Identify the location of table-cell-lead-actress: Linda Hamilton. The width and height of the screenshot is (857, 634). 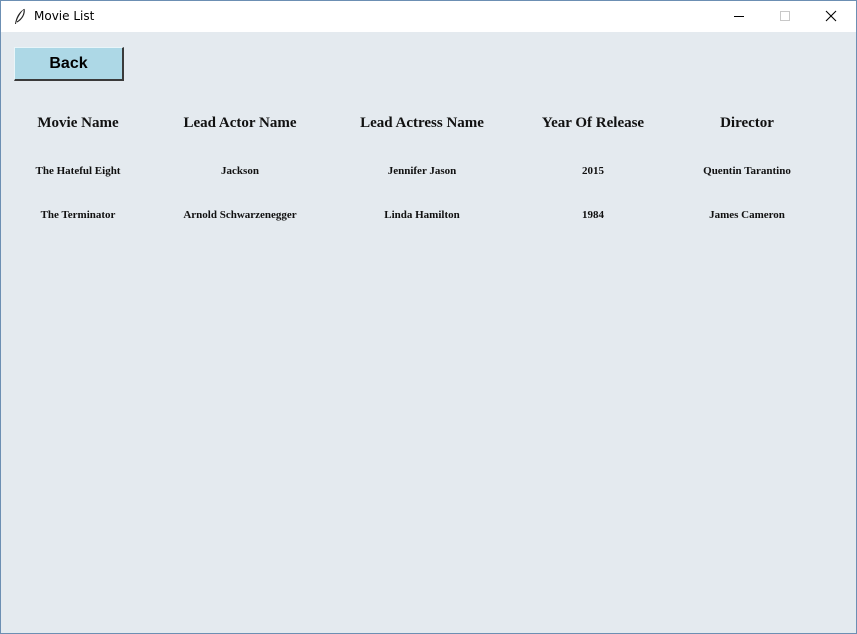
(422, 215).